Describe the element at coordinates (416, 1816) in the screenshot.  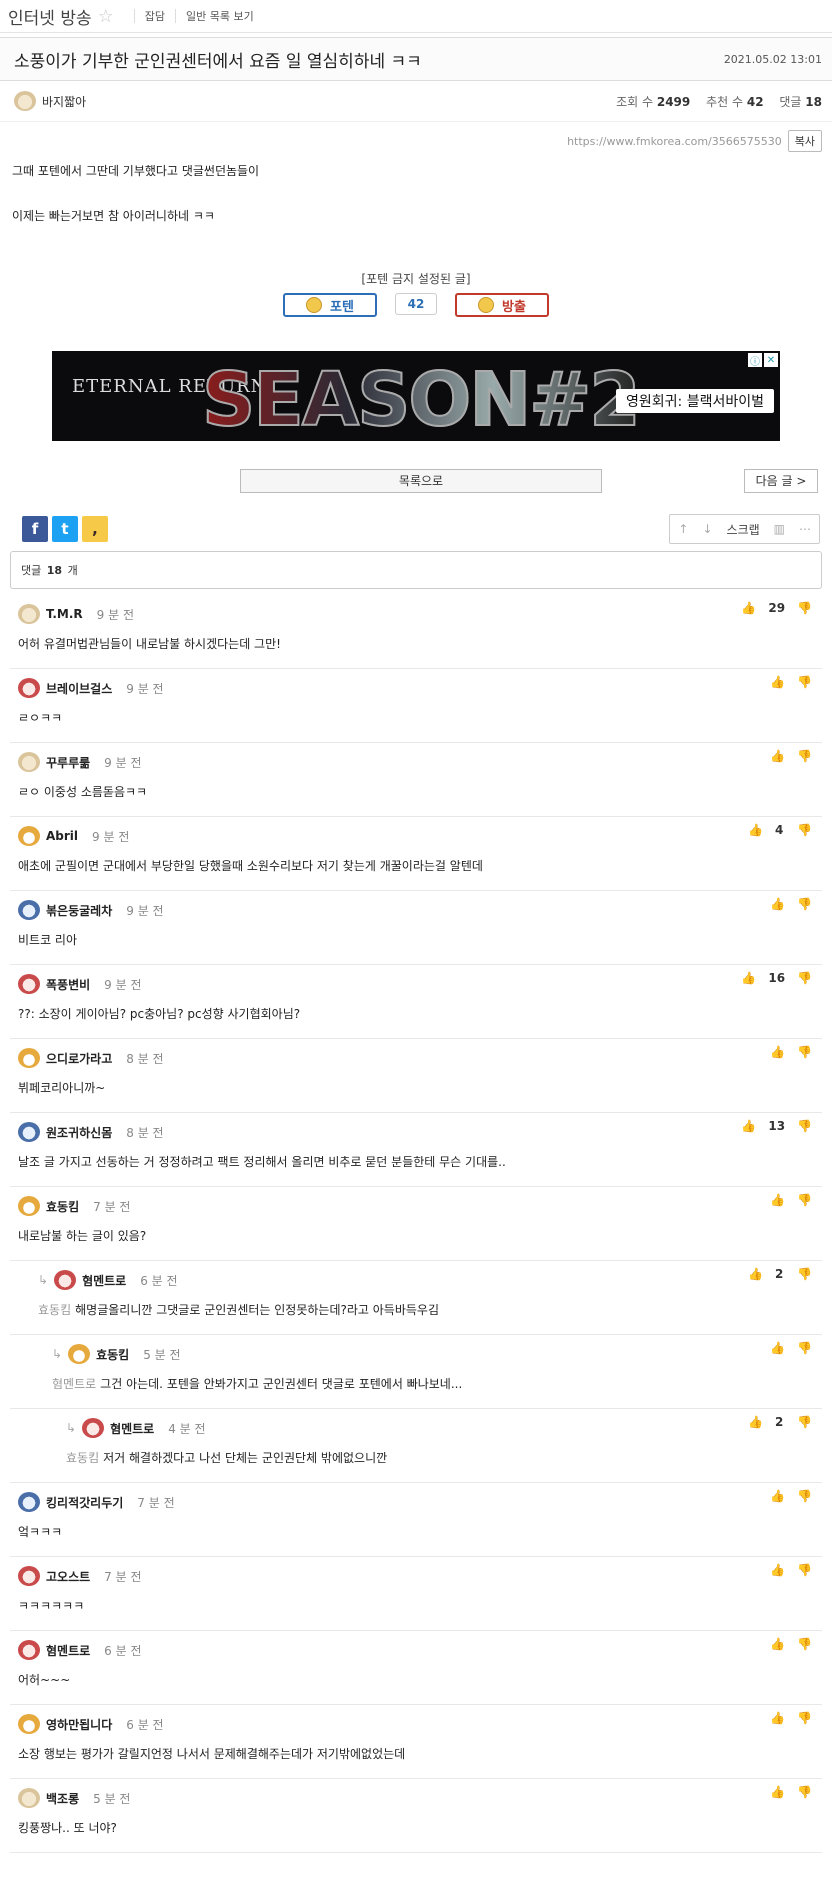
I see `comment-item: 백조롱 5 분 전 킹풍짱나.. 또 너야? 👍 👎` at that location.